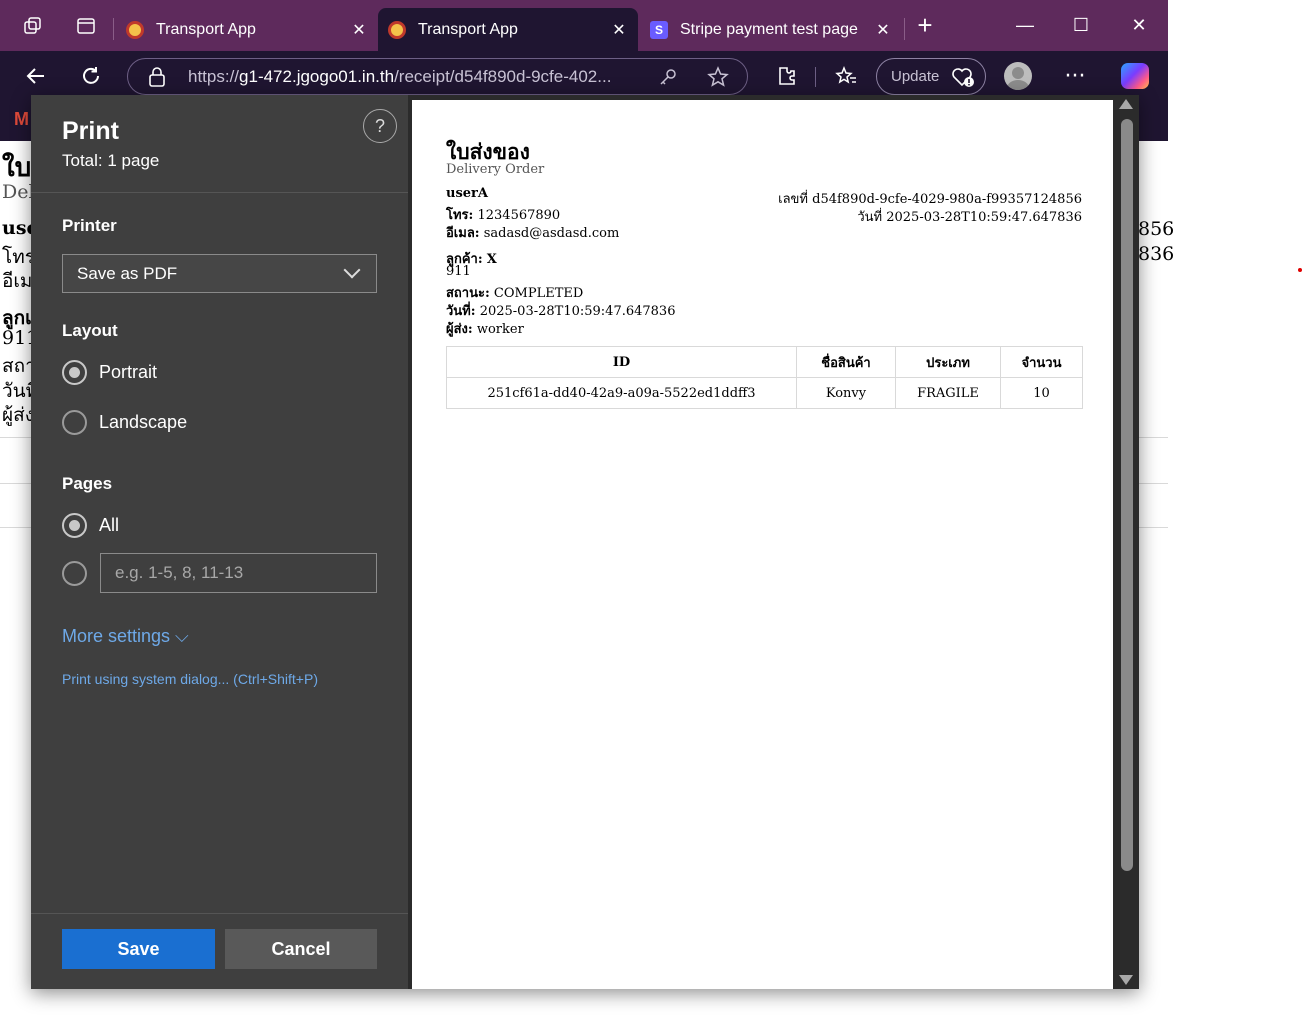 The width and height of the screenshot is (1304, 1016). Describe the element at coordinates (219, 913) in the screenshot. I see `footer-divider` at that location.